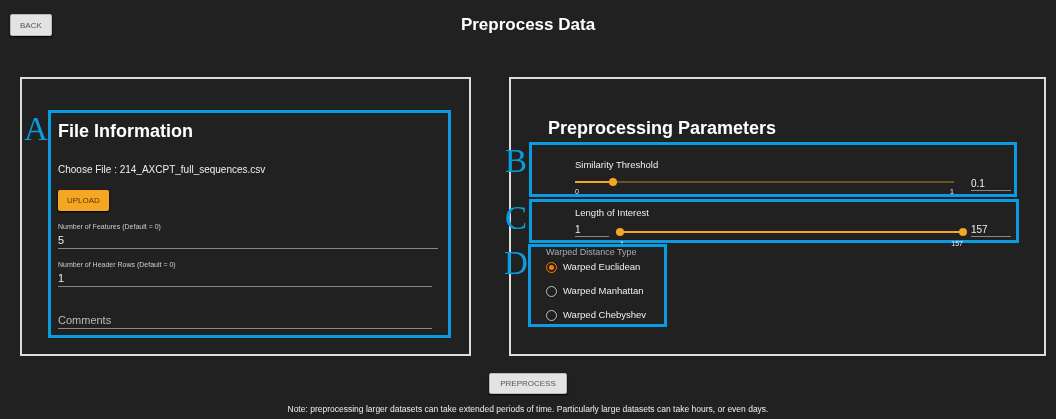 The height and width of the screenshot is (419, 1056). Describe the element at coordinates (126, 131) in the screenshot. I see `section-title: File Information` at that location.